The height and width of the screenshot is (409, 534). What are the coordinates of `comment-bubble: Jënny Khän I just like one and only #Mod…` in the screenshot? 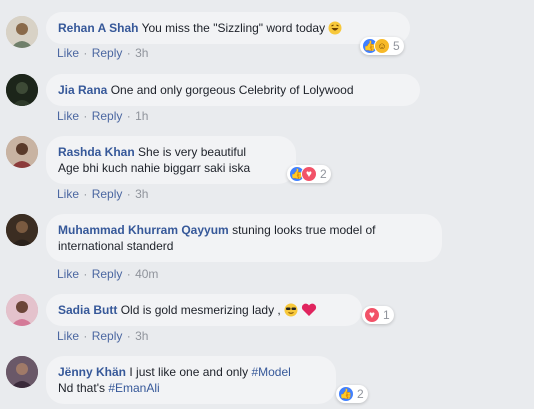 It's located at (191, 380).